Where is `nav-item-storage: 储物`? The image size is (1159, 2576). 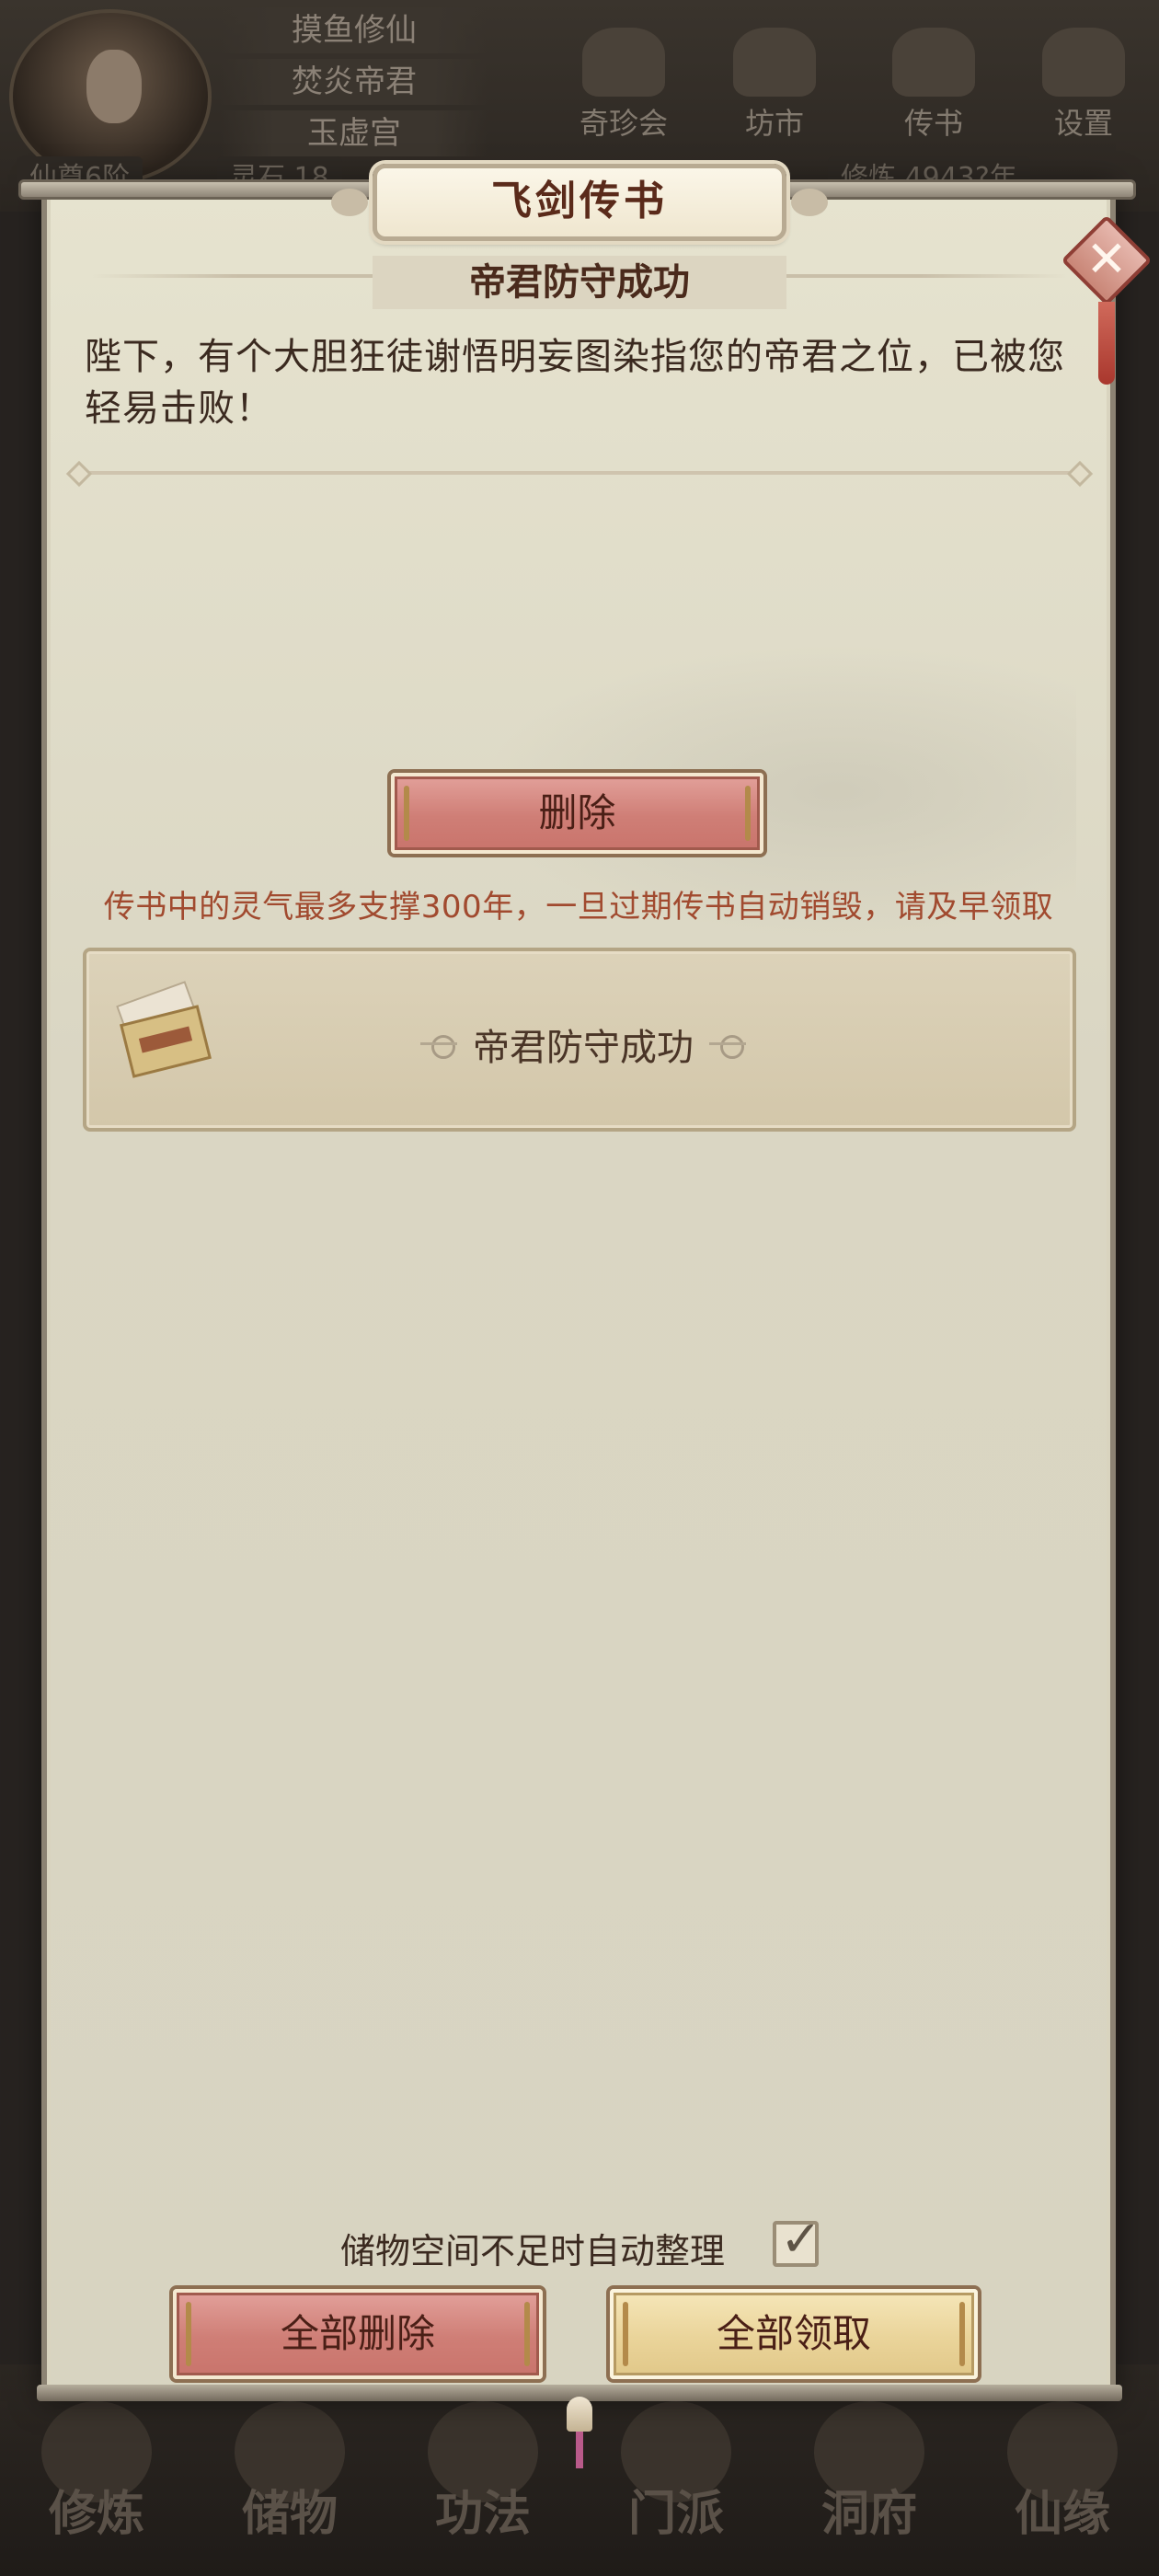
nav-item-storage: 储物 is located at coordinates (290, 2471).